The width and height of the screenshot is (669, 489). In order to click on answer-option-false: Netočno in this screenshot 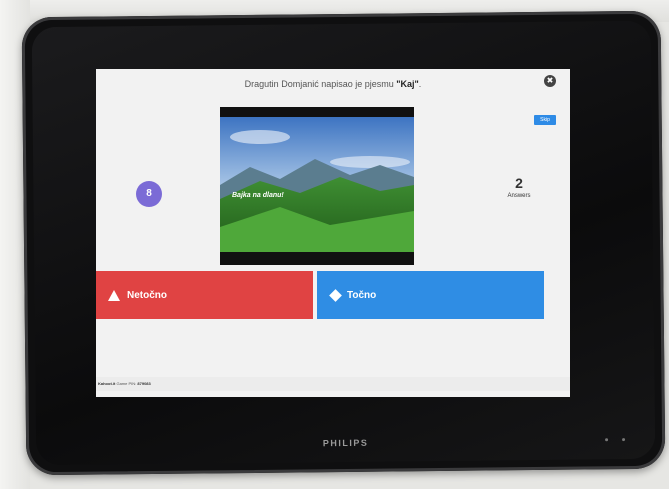, I will do `click(204, 295)`.